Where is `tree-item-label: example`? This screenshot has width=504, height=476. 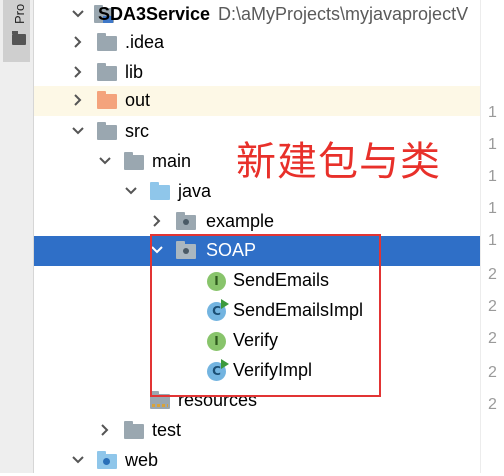
tree-item-label: example is located at coordinates (240, 221).